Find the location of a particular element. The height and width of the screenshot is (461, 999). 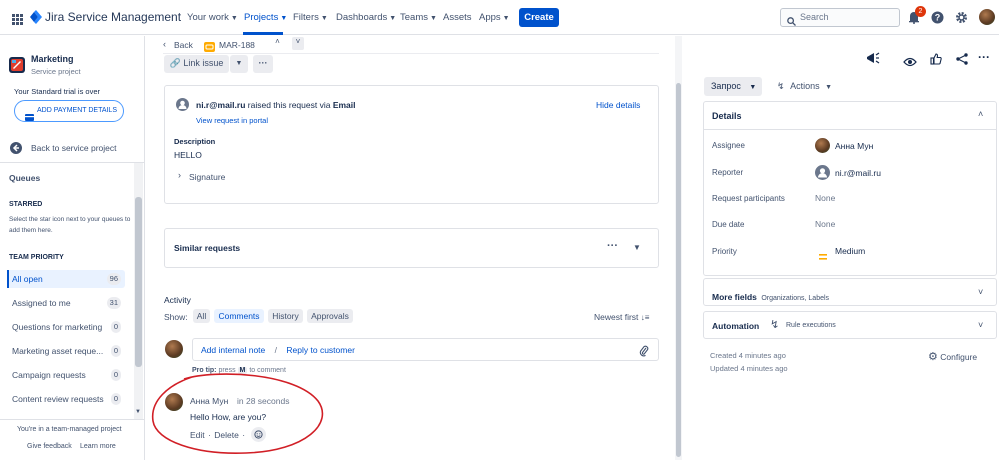

activity-heading: Activity is located at coordinates (177, 300).